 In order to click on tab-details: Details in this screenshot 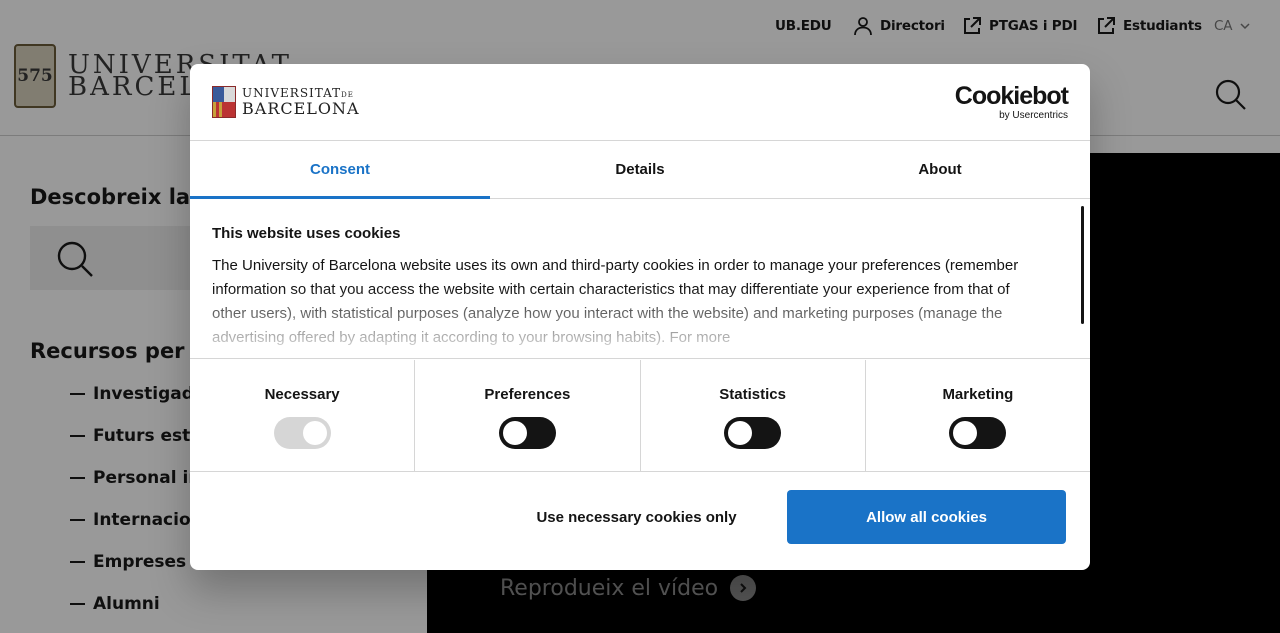, I will do `click(640, 169)`.